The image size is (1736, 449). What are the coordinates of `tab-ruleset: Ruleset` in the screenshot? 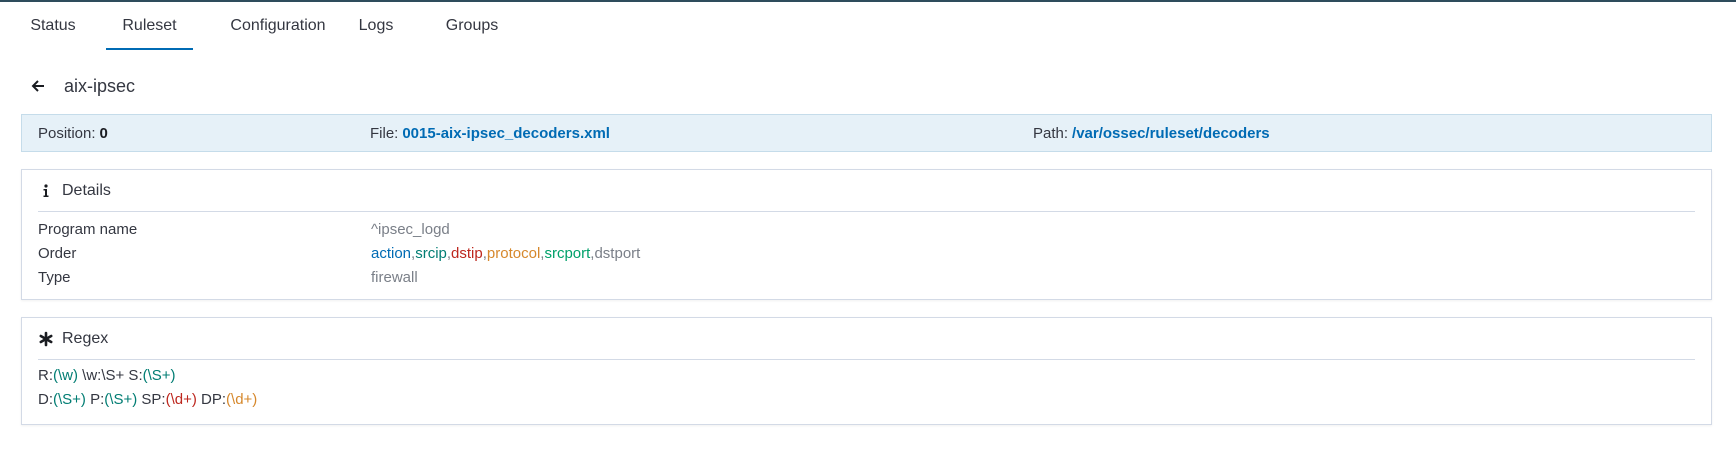 It's located at (149, 26).